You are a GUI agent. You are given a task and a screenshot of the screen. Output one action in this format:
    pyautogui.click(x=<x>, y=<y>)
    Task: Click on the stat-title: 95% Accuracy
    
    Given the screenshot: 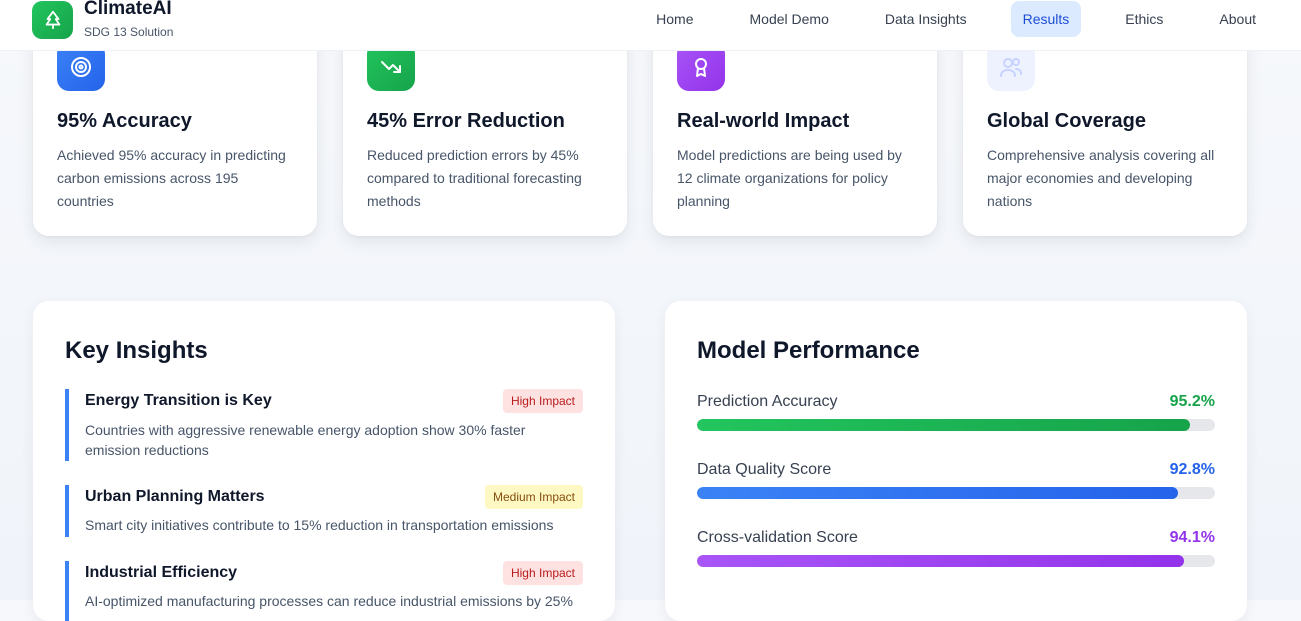 What is the action you would take?
    pyautogui.click(x=124, y=121)
    